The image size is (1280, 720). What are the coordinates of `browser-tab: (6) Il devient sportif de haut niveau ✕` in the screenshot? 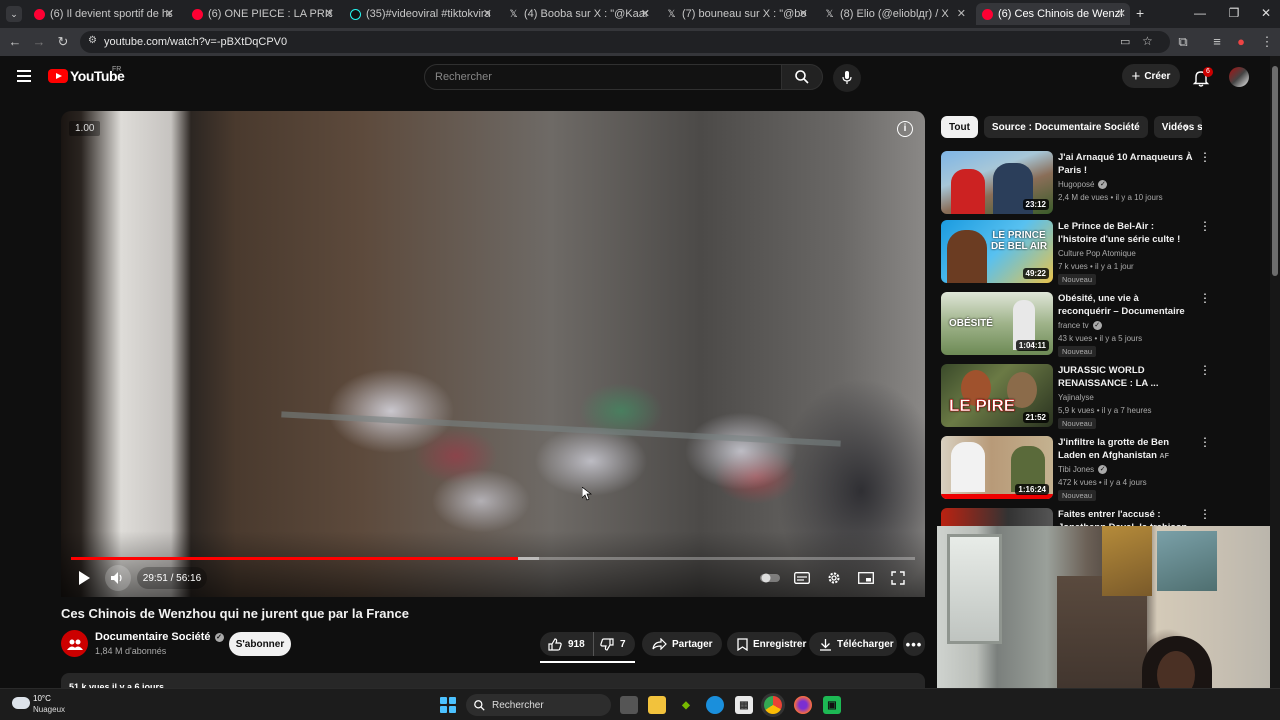 It's located at (103, 14).